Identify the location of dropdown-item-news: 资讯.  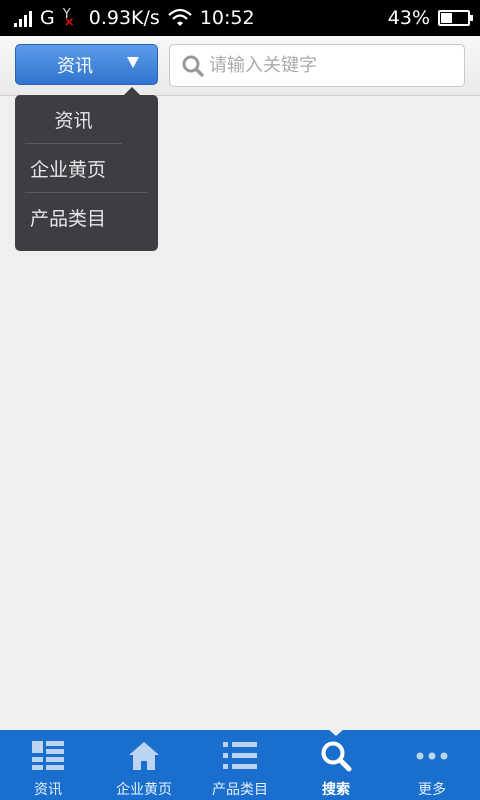
(73, 119).